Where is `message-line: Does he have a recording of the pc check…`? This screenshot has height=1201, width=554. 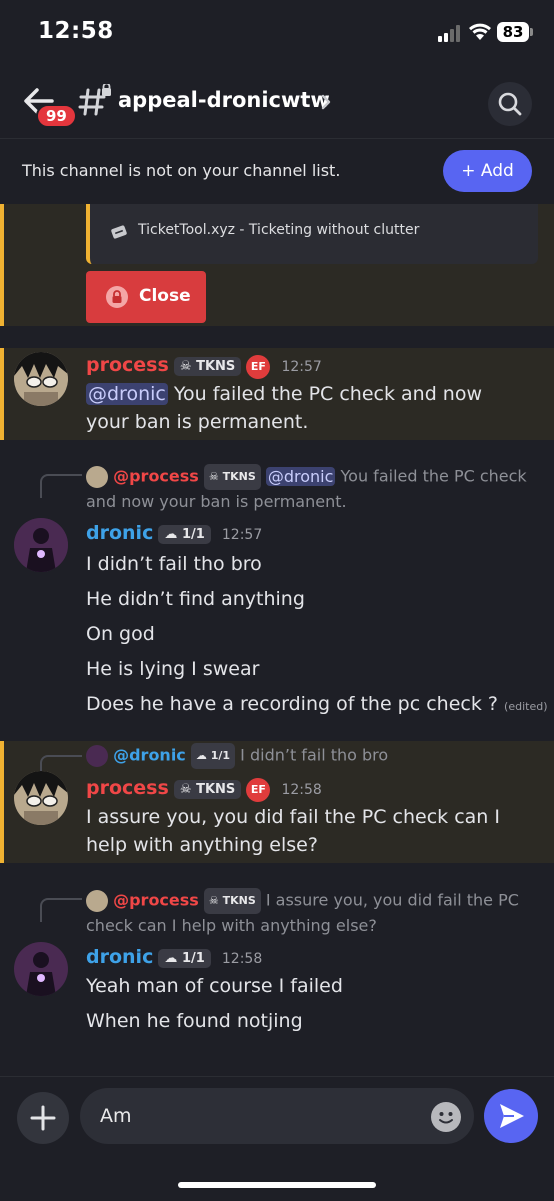 message-line: Does he have a recording of the pc check… is located at coordinates (317, 704).